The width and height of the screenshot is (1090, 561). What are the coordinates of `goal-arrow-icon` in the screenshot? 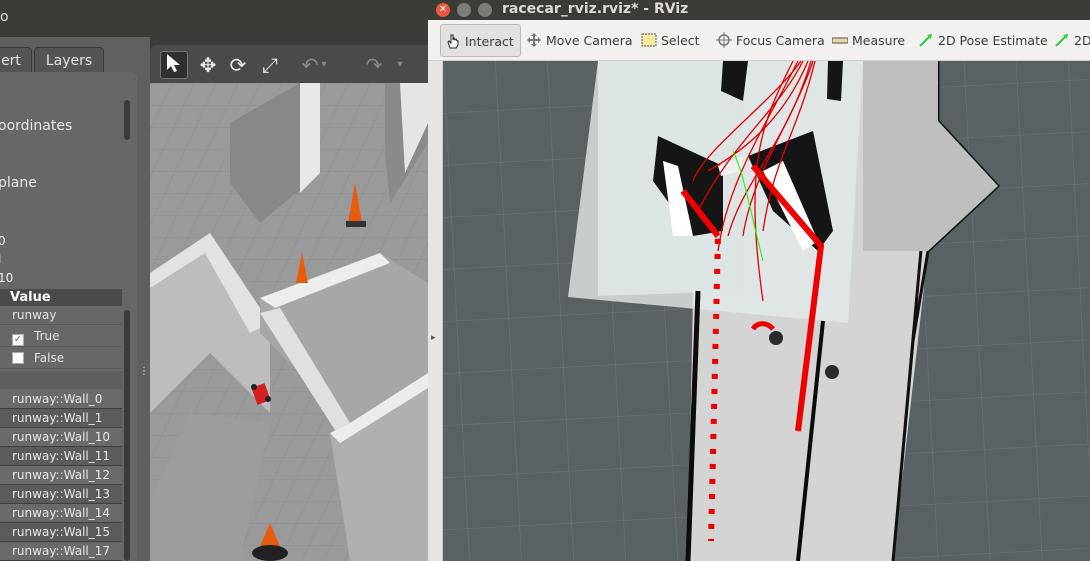 It's located at (1062, 37).